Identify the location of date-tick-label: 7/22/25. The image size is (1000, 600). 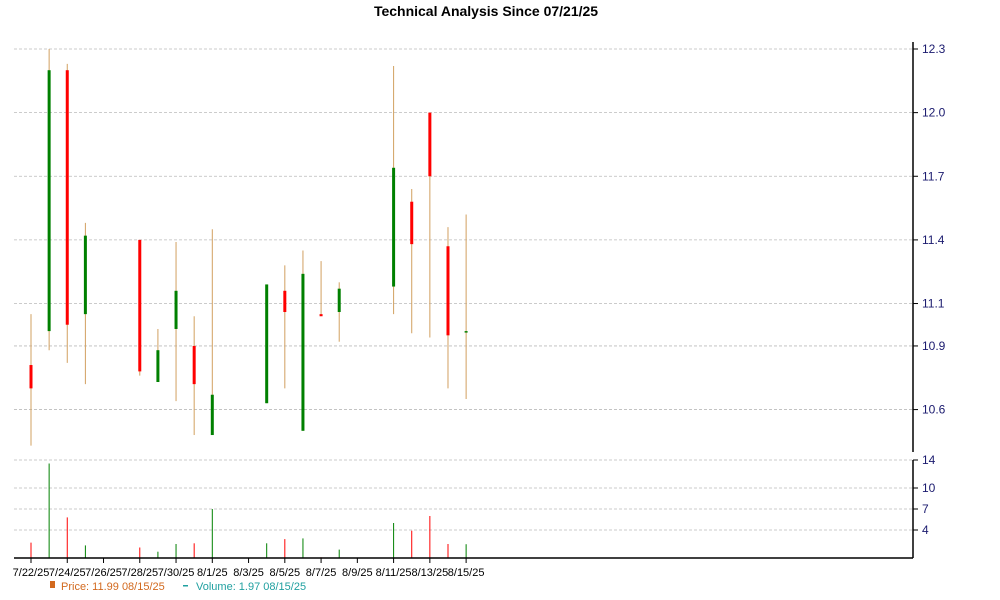
(31, 573).